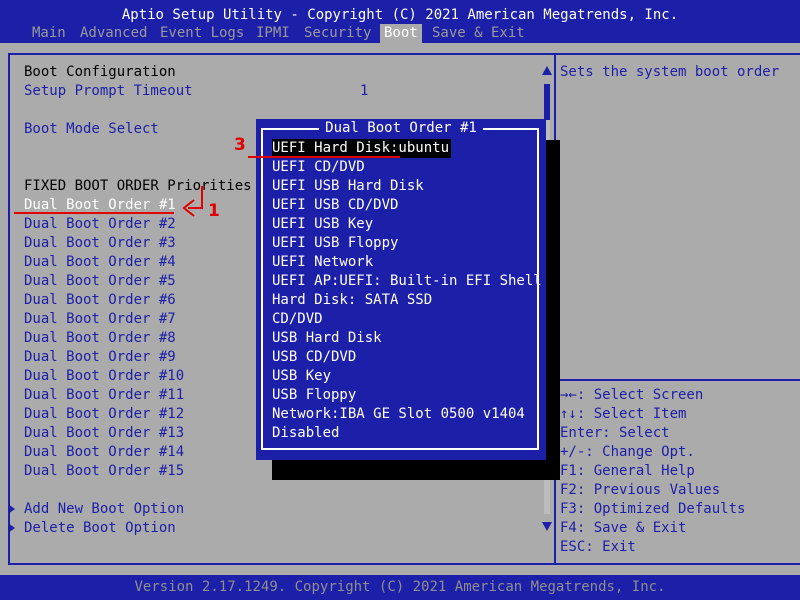 The height and width of the screenshot is (600, 800). I want to click on section-title: Boot Configuration, so click(100, 72).